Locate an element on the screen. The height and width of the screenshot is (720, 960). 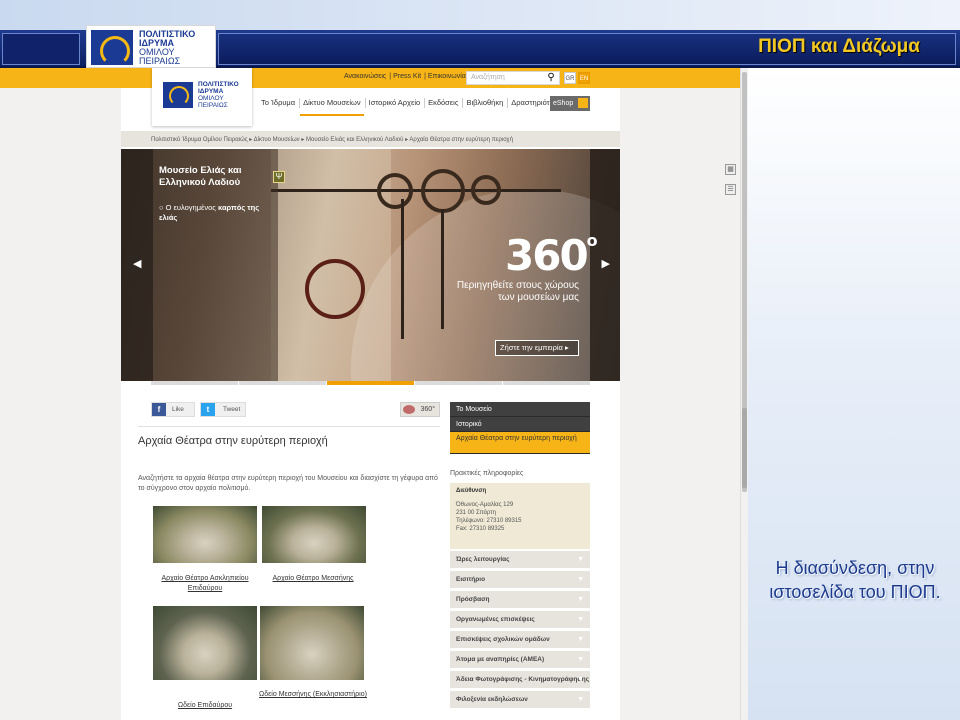
lang-en-button: EN is located at coordinates (584, 78).